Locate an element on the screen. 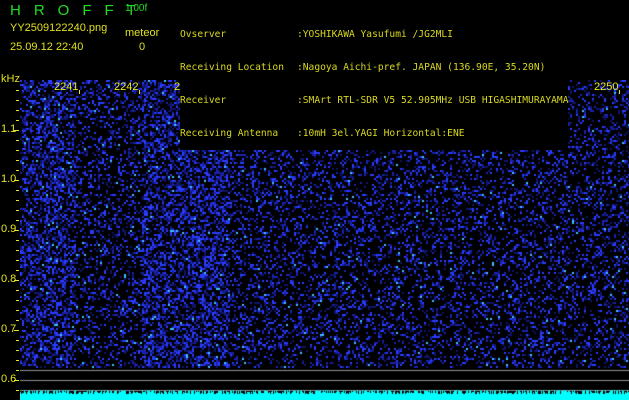 The width and height of the screenshot is (629, 400). y-tick-label: 0.8 is located at coordinates (9, 279).